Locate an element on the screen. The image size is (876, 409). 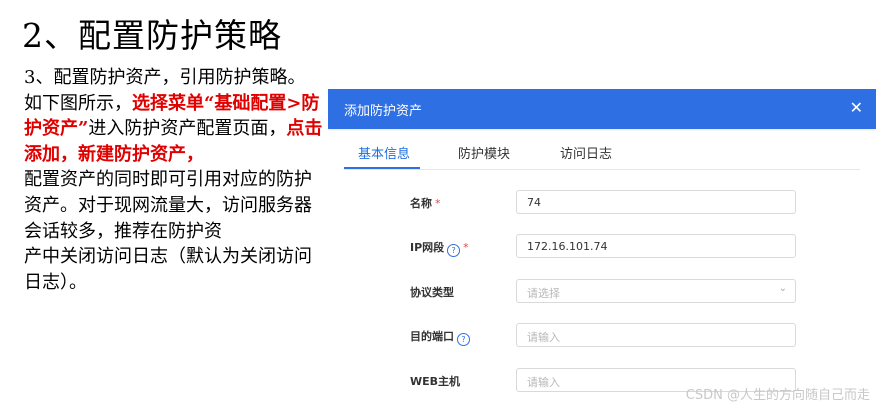
instruction-text: 如下图所示， is located at coordinates (78, 103).